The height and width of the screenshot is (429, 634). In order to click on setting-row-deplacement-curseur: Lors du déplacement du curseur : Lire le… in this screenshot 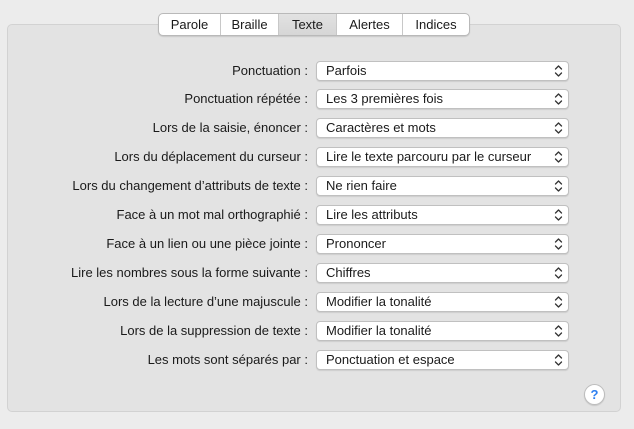, I will do `click(317, 157)`.